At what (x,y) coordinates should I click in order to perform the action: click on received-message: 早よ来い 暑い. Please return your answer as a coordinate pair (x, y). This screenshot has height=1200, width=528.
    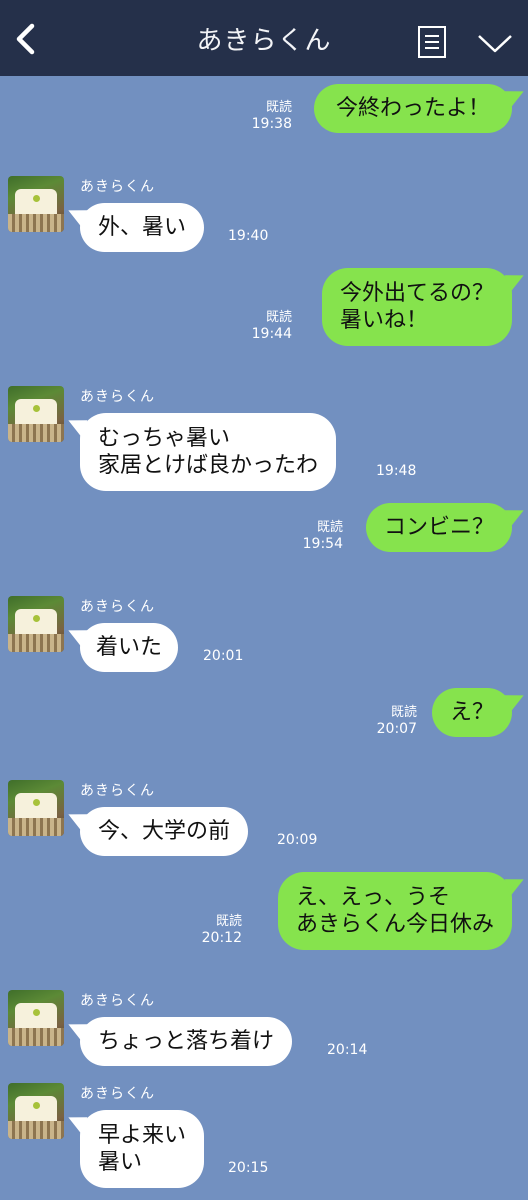
    Looking at the image, I should click on (142, 1149).